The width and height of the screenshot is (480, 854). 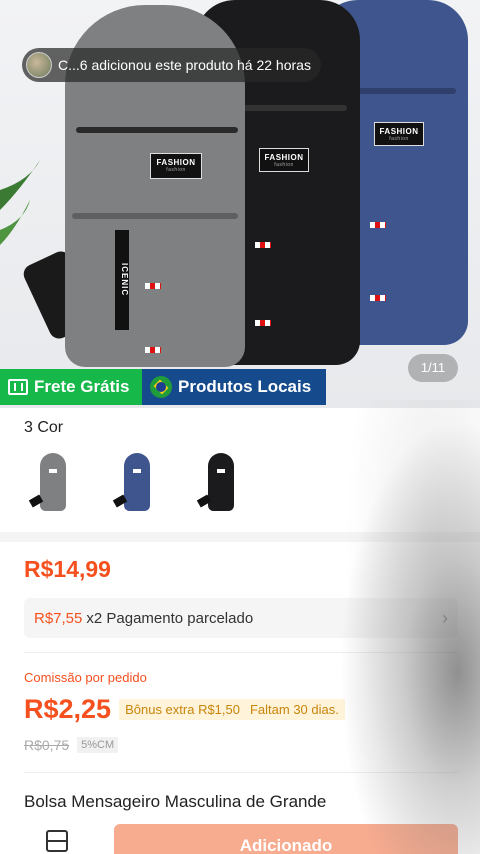 I want to click on bonus-text: Bônus extra R$1,50, so click(x=182, y=709).